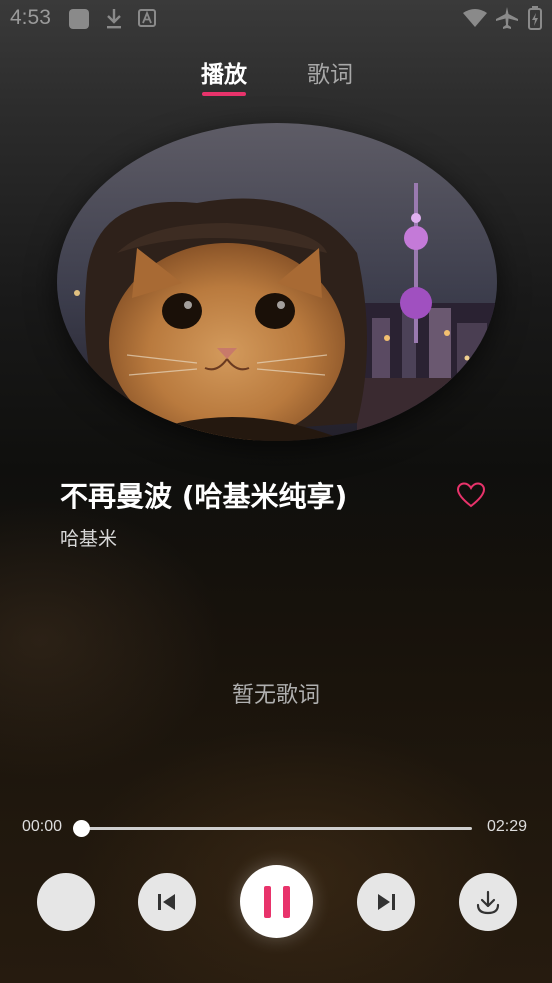 The image size is (552, 983). What do you see at coordinates (471, 495) in the screenshot?
I see `heart-icon` at bounding box center [471, 495].